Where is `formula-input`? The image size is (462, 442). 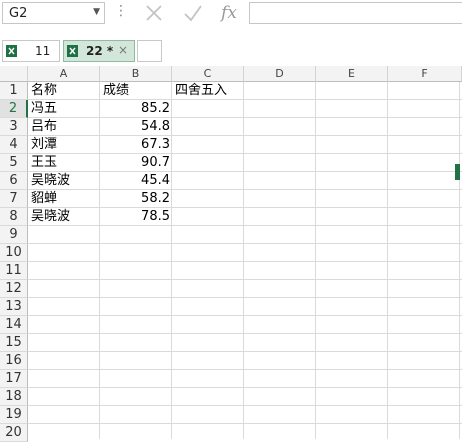 formula-input is located at coordinates (355, 13).